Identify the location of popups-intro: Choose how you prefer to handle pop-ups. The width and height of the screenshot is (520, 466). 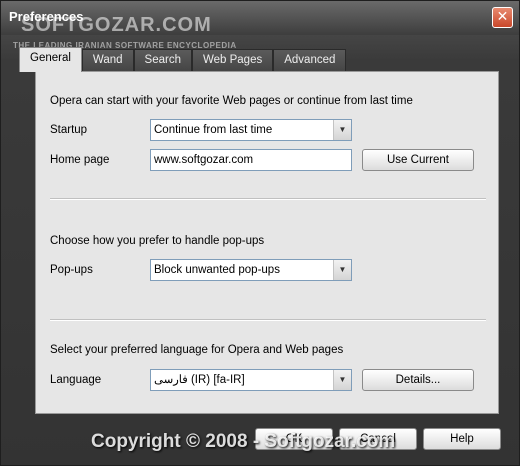
(157, 241).